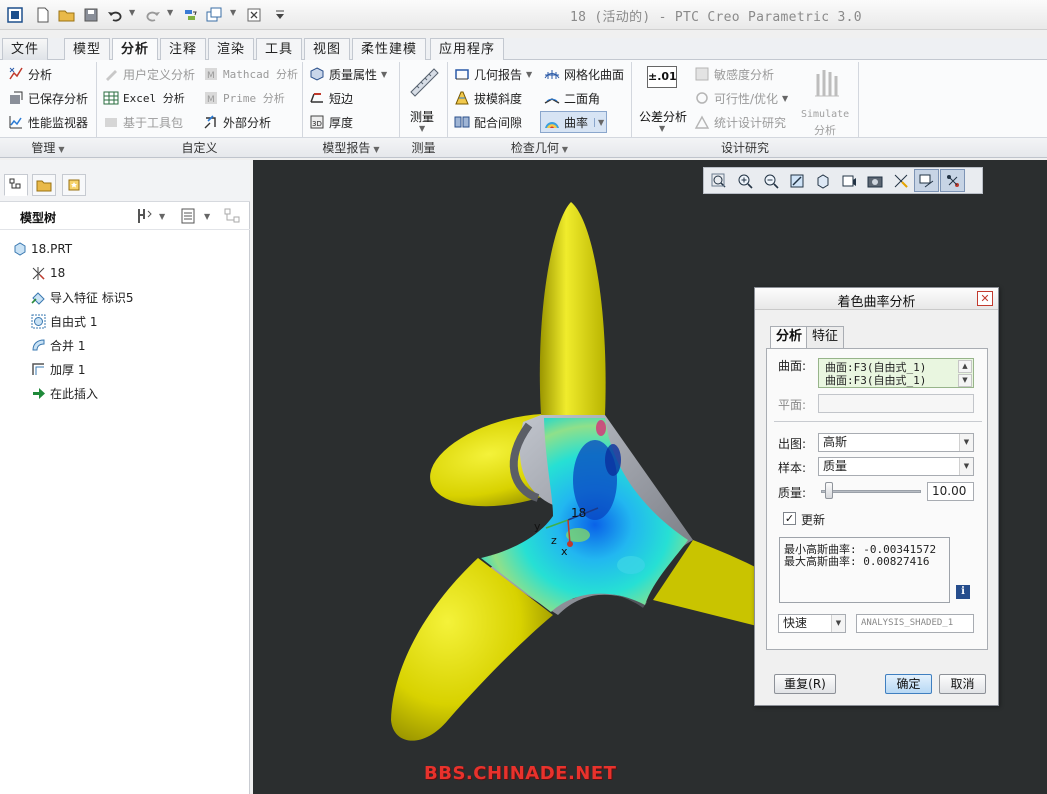  I want to click on user-defined-analysis-button: 用户定义分析, so click(149, 74).